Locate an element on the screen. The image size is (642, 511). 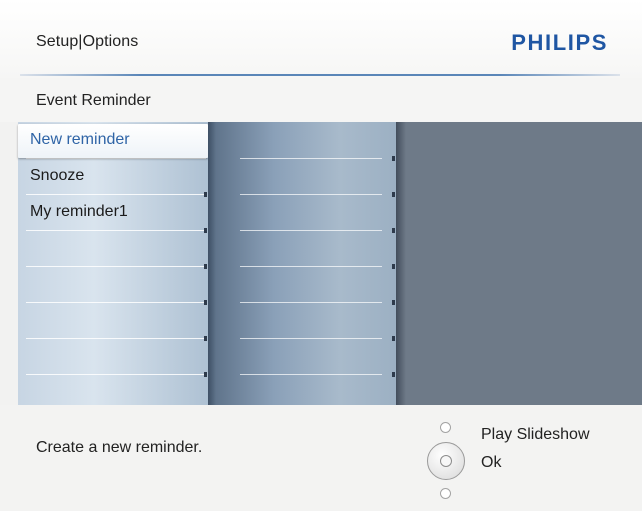
menu-item-new-reminder: New reminder is located at coordinates (113, 141).